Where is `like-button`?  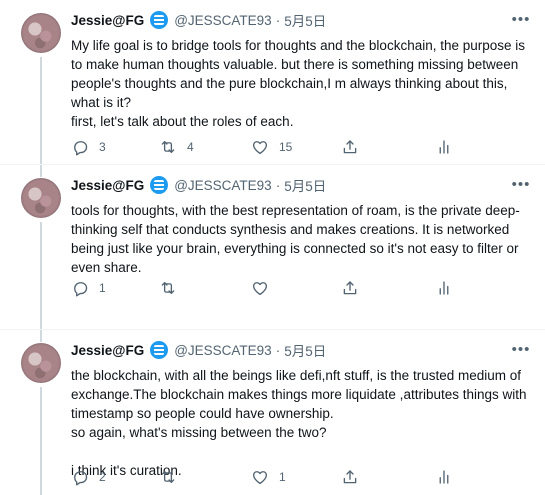
like-button is located at coordinates (265, 288).